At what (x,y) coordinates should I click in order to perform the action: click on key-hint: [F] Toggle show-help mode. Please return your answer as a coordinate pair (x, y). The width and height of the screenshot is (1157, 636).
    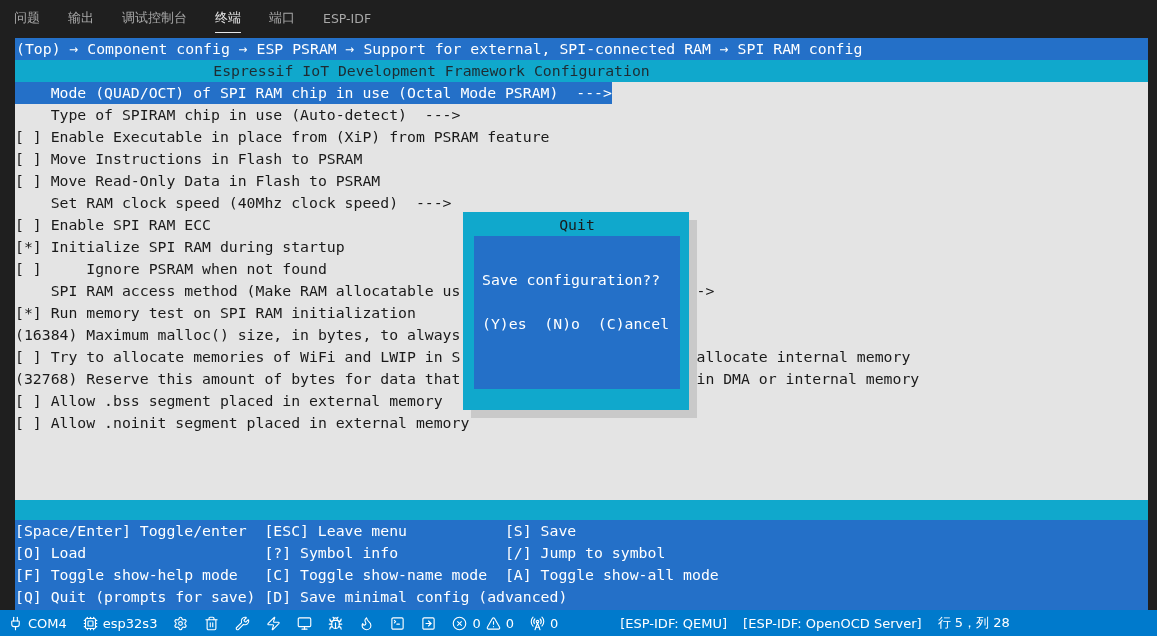
    Looking at the image, I should click on (126, 575).